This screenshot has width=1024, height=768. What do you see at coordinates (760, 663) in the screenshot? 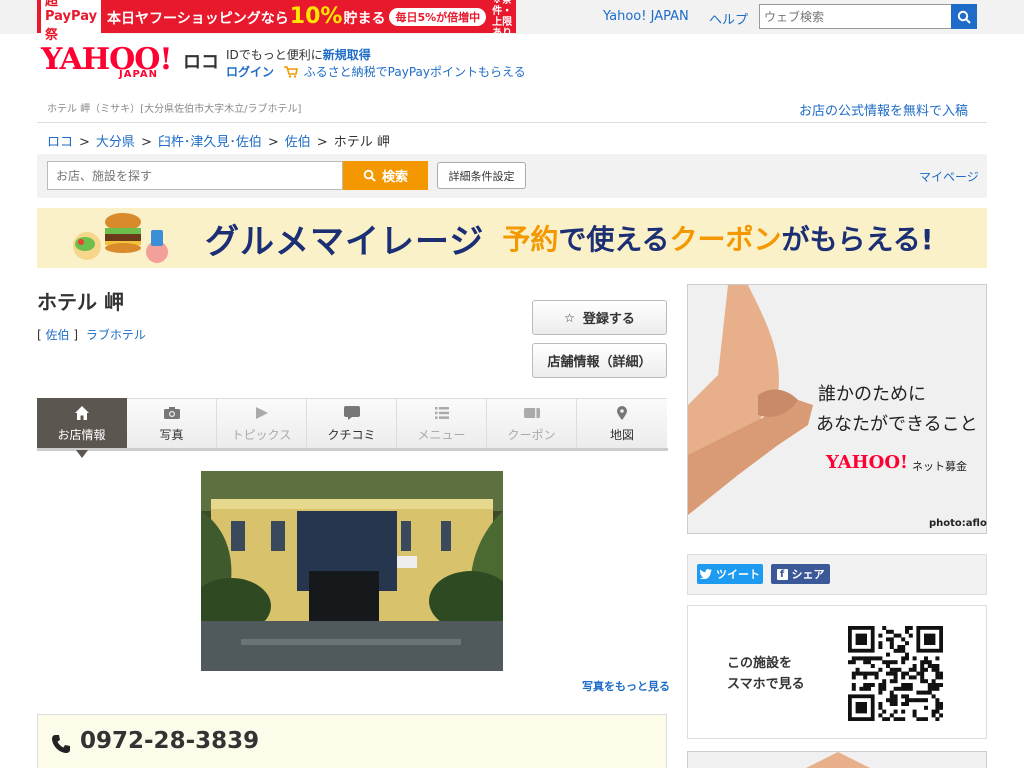
I see `qr-text-line1: この施設を` at bounding box center [760, 663].